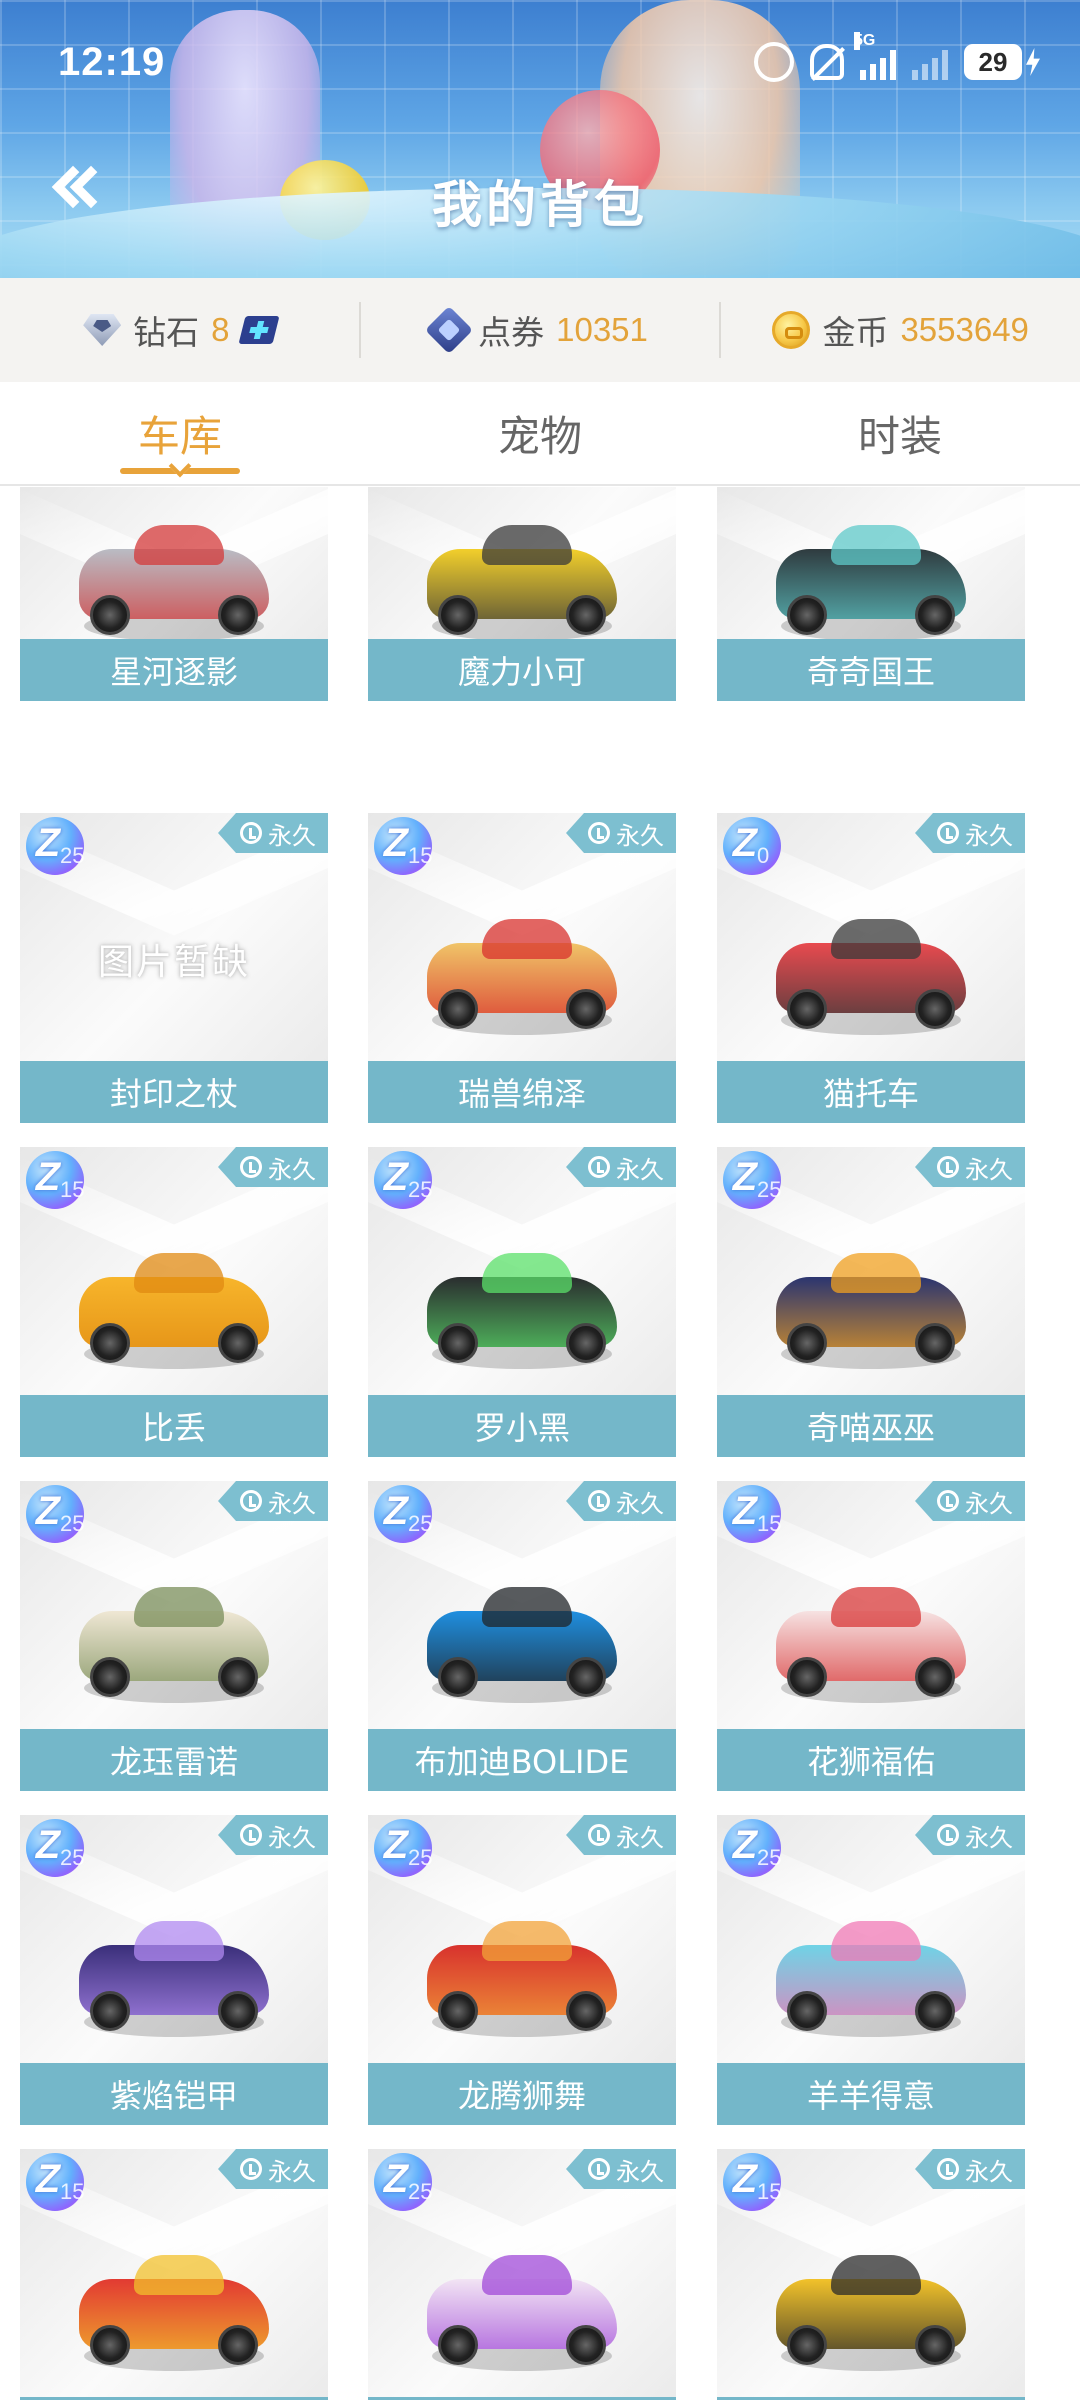 Image resolution: width=1080 pixels, height=2400 pixels. I want to click on vehicle-card: Z 25 永久 龙腾狮舞, so click(522, 1970).